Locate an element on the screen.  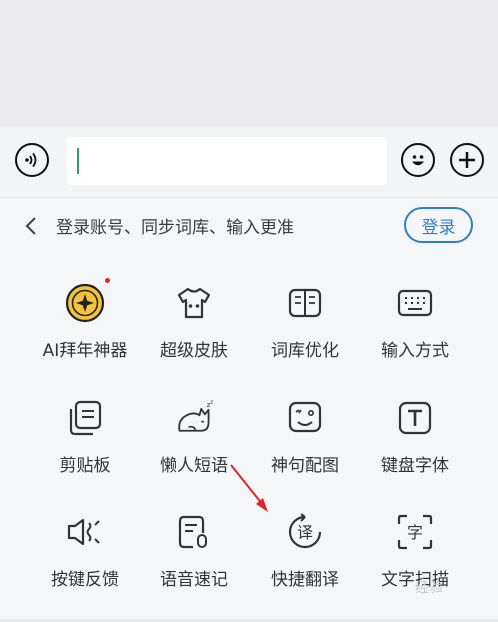
text-input-field is located at coordinates (227, 161).